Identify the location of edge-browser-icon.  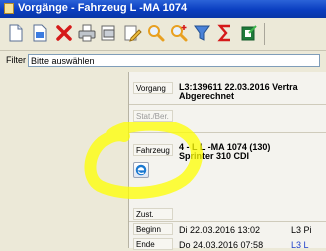
(141, 170).